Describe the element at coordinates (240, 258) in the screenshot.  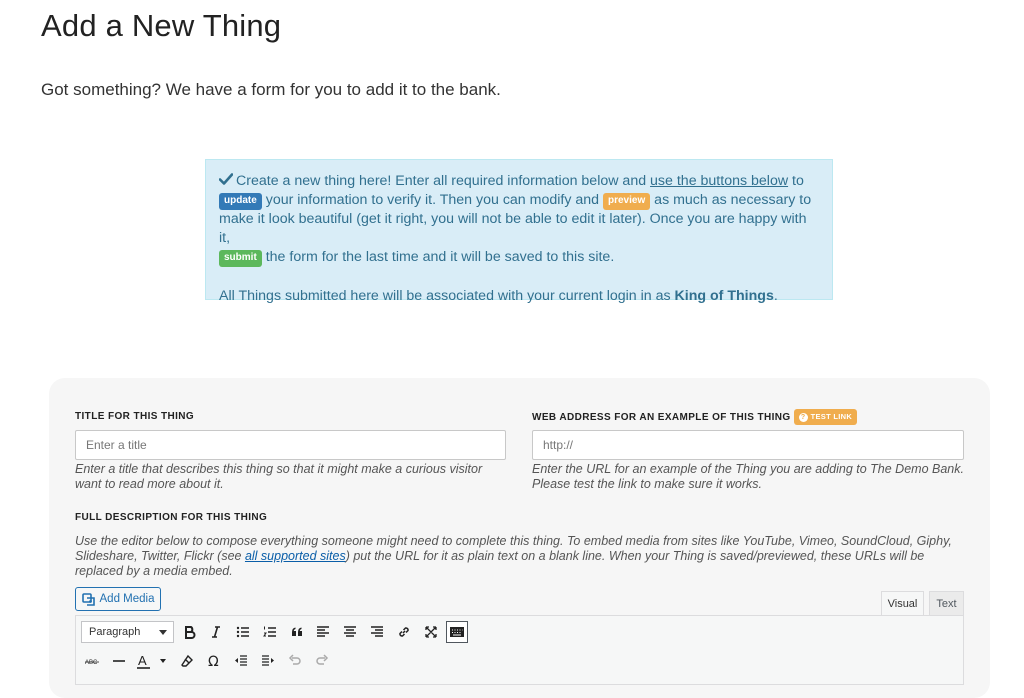
I see `submit-label-badge: submit` at that location.